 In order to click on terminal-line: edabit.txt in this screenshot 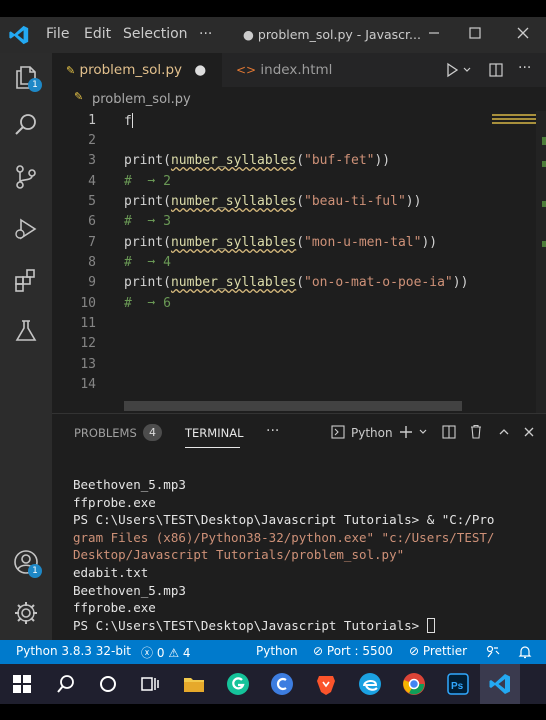, I will do `click(111, 572)`.